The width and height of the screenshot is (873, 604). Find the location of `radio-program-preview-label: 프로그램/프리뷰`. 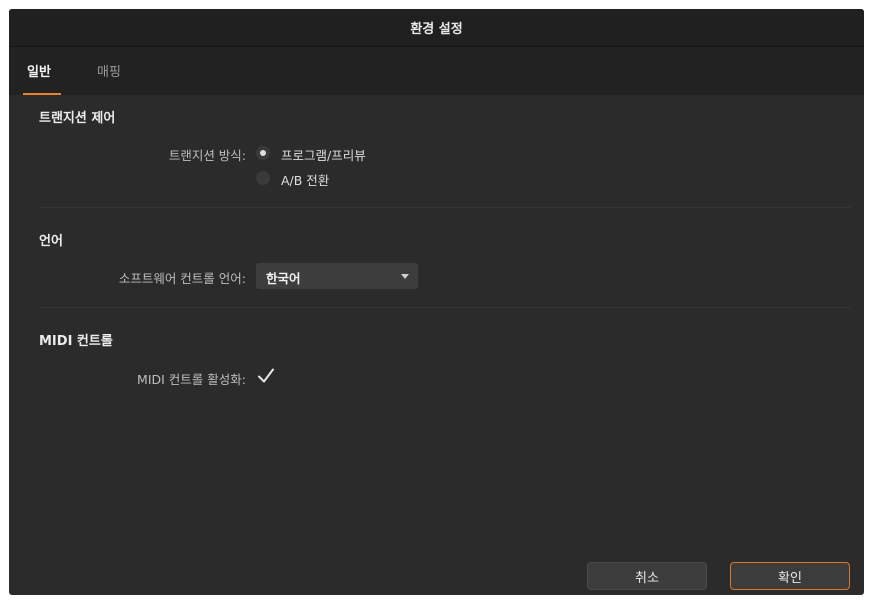

radio-program-preview-label: 프로그램/프리뷰 is located at coordinates (323, 154).